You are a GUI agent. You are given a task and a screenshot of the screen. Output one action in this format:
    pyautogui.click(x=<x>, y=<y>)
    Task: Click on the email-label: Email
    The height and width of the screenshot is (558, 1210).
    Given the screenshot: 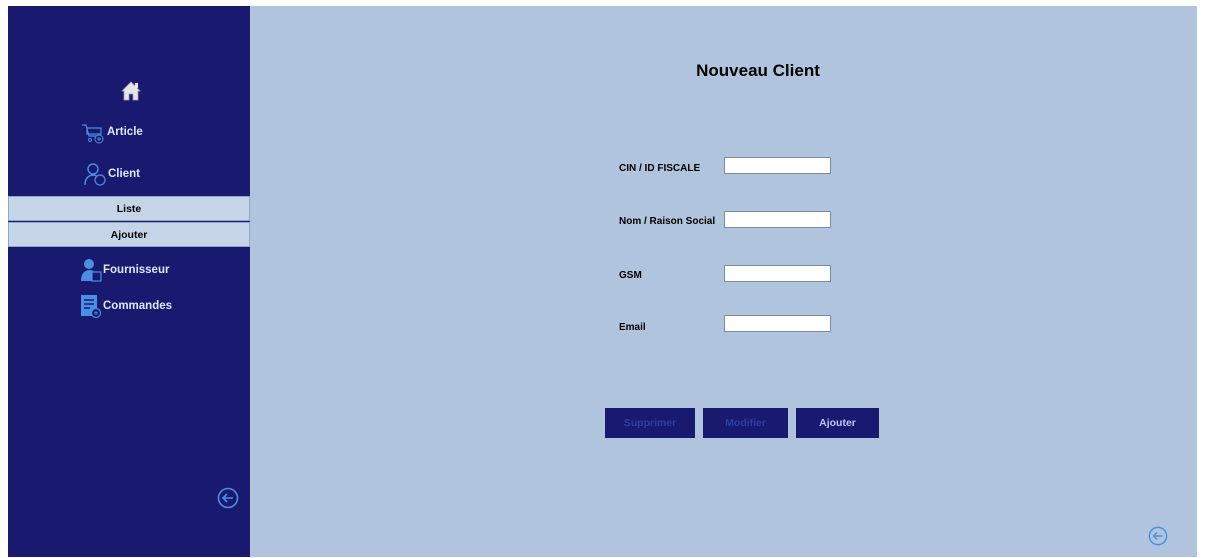 What is the action you would take?
    pyautogui.click(x=632, y=327)
    